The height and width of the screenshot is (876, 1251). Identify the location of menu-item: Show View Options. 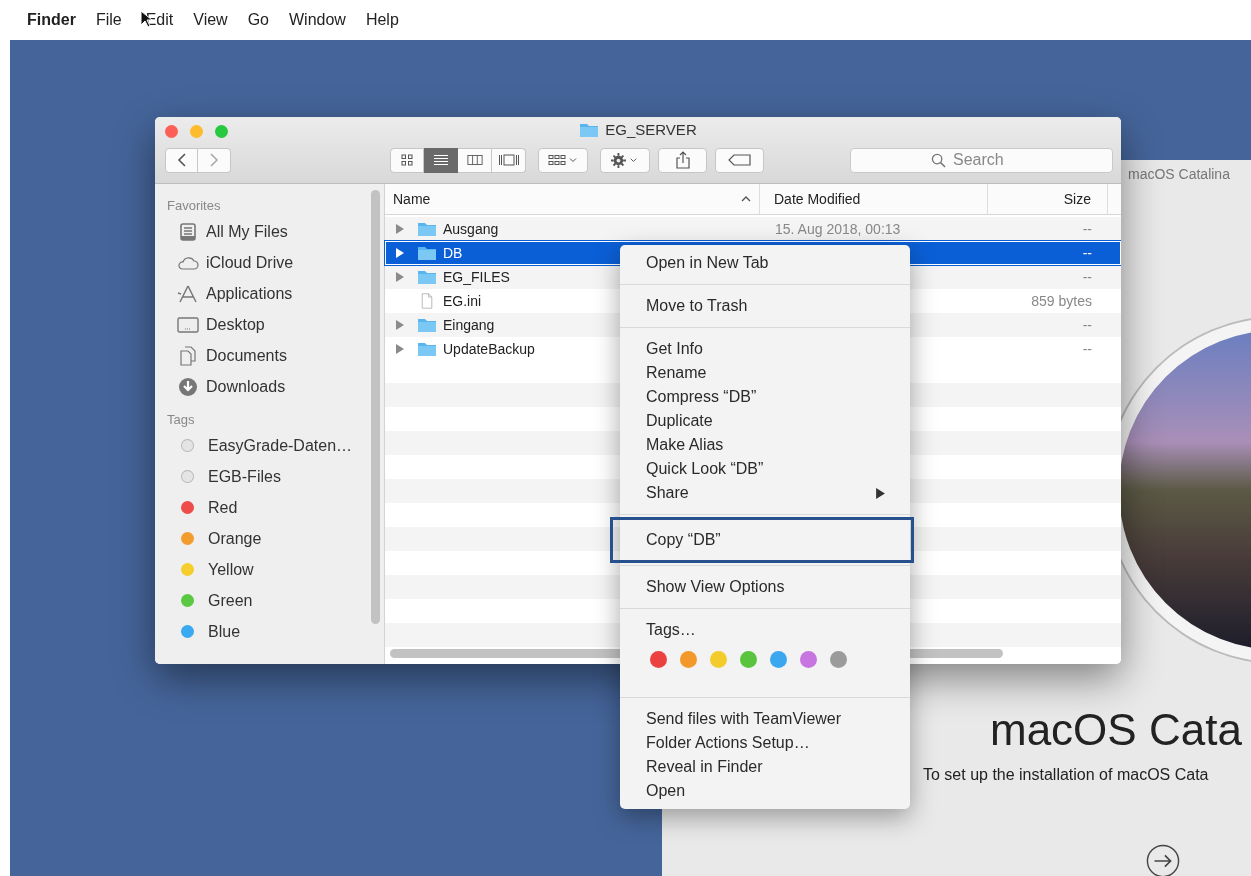
(765, 587).